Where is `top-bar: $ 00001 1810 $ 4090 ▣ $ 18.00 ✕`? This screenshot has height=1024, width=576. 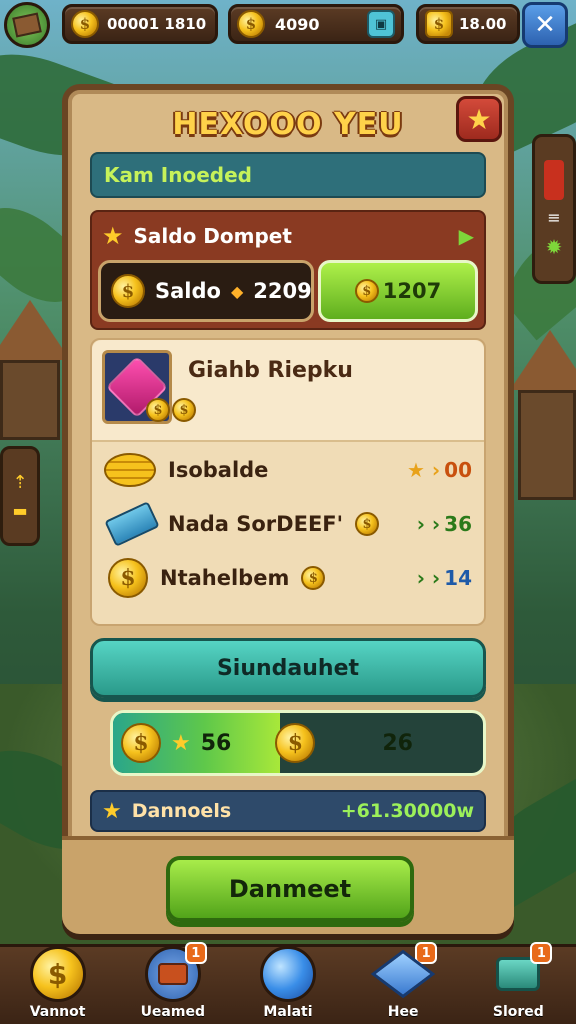
top-bar: $ 00001 1810 $ 4090 ▣ $ 18.00 ✕ is located at coordinates (288, 26).